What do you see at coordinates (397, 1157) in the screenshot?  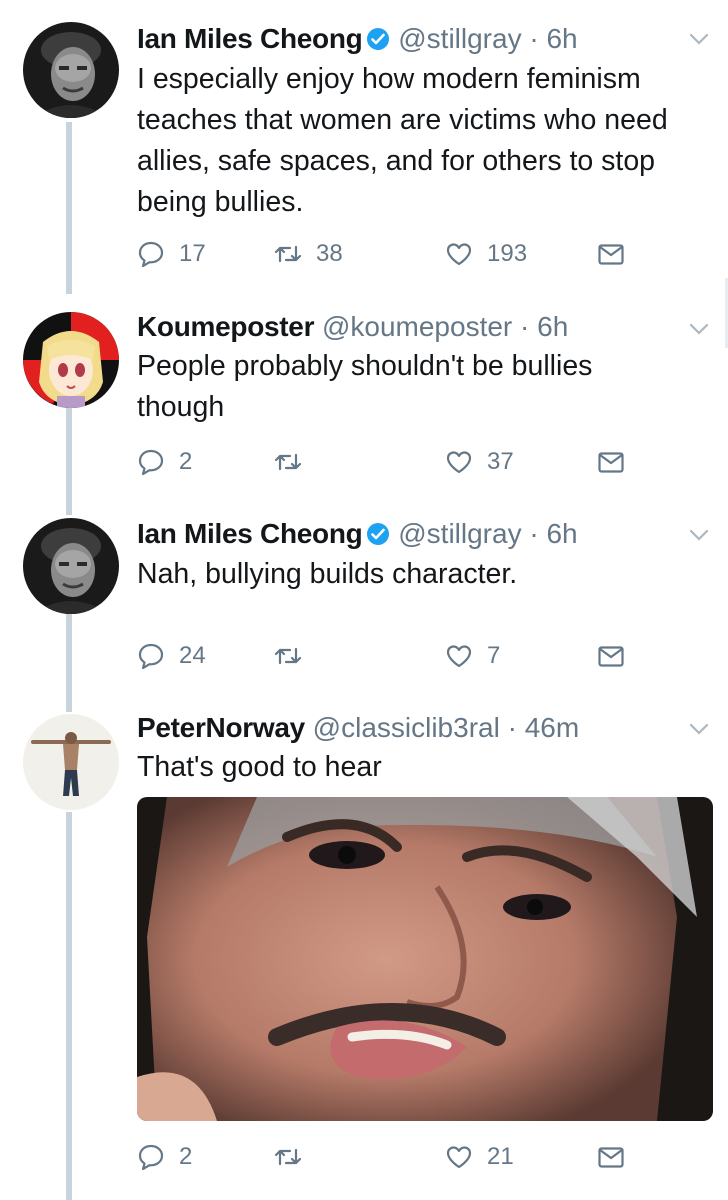 I see `tweet-actions: 2 21` at bounding box center [397, 1157].